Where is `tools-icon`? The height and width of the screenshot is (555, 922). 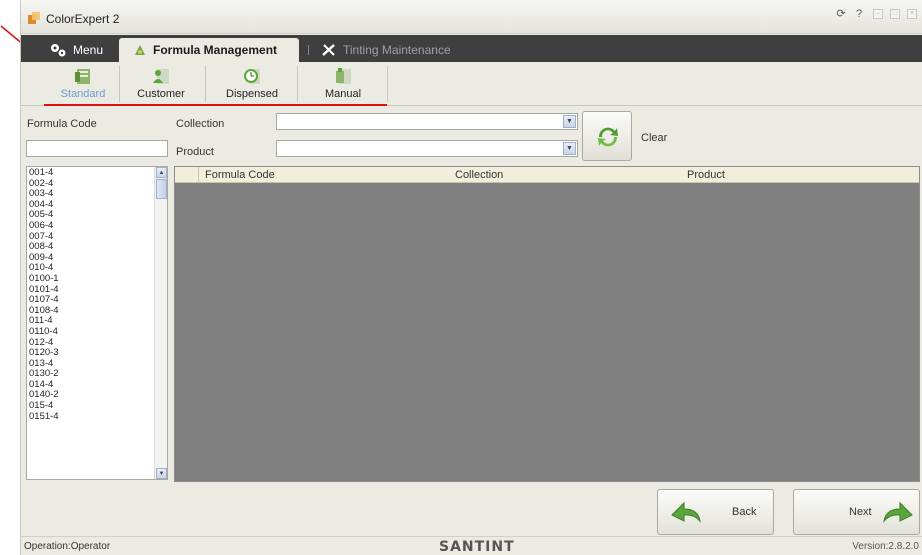 tools-icon is located at coordinates (328, 50).